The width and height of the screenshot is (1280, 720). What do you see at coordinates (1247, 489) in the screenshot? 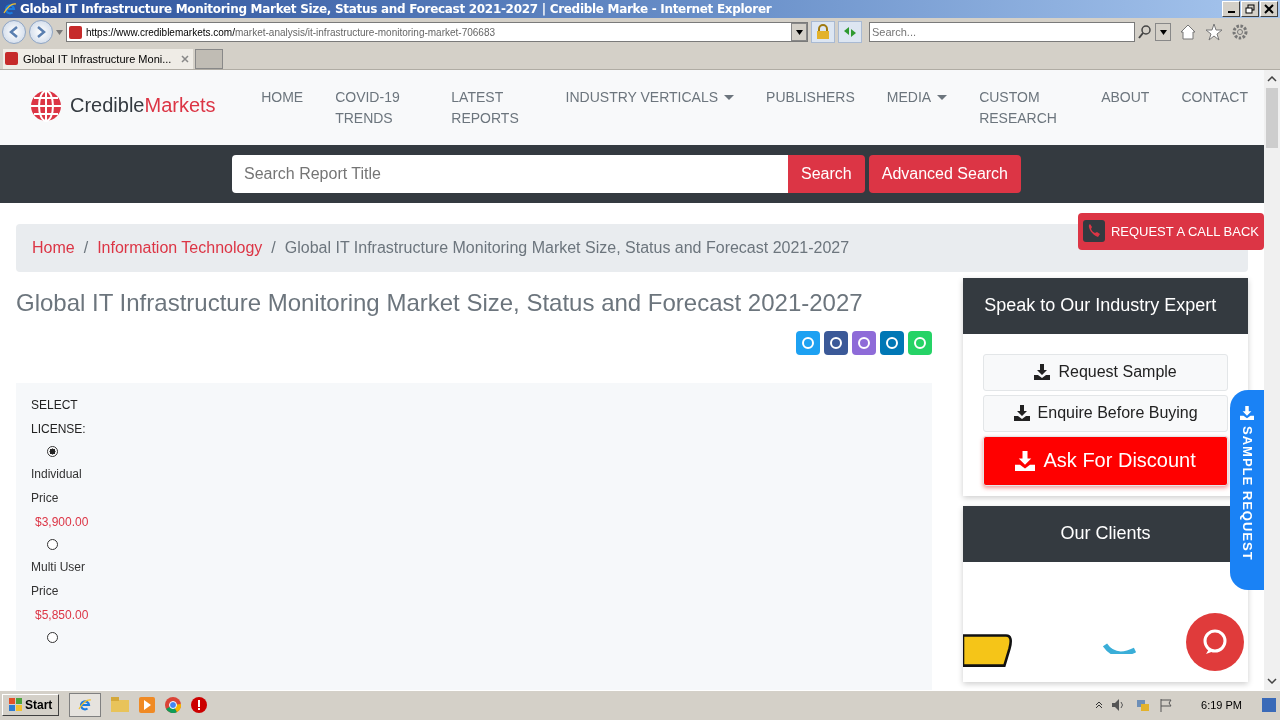
I see `sample-request-tab: SAMPLE REQUEST` at bounding box center [1247, 489].